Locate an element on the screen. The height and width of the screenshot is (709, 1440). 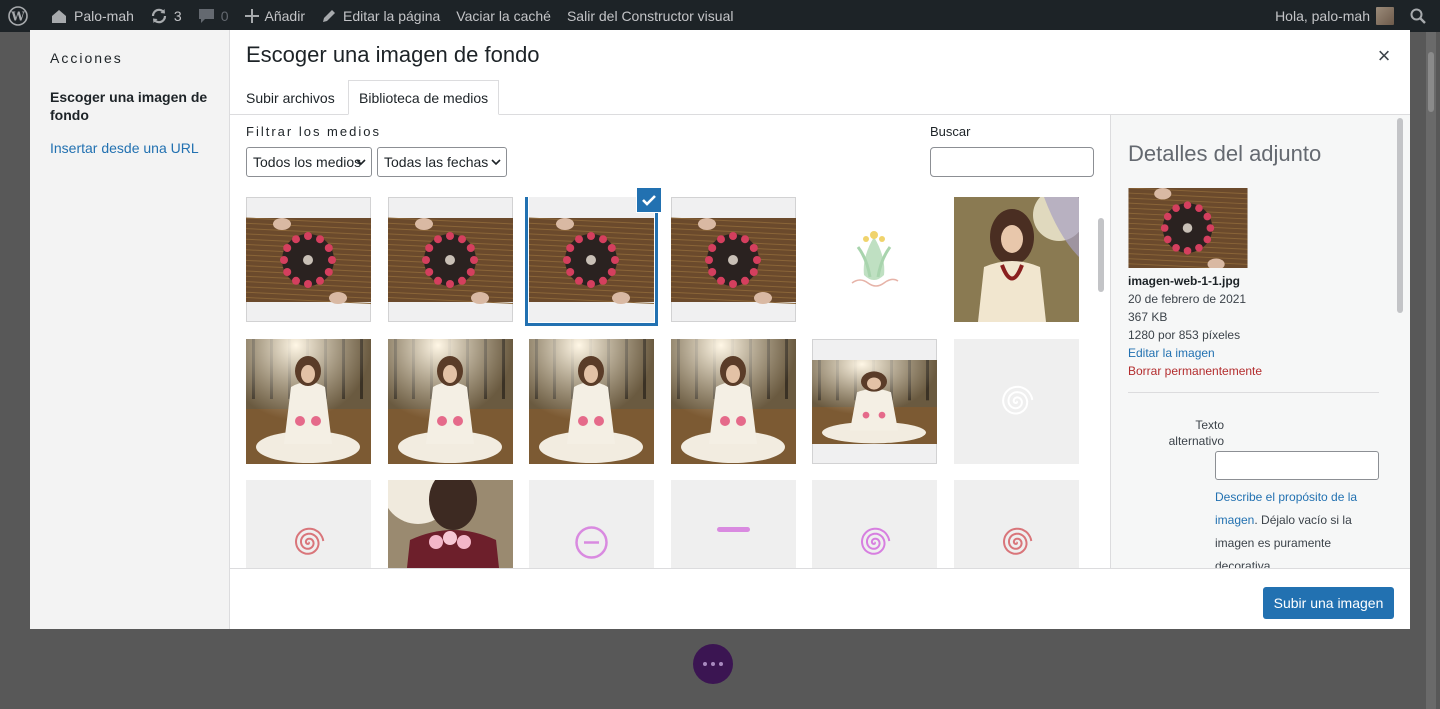
page-scrollbar is located at coordinates (1431, 370).